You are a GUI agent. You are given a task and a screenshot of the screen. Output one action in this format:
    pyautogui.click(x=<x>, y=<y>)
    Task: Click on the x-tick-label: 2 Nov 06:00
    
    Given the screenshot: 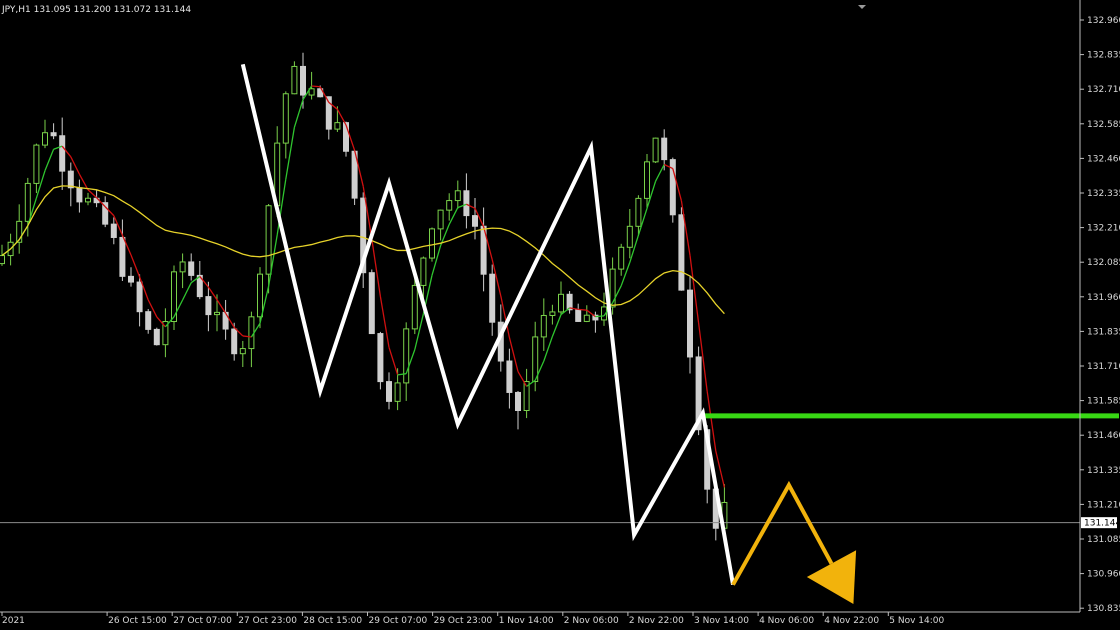 What is the action you would take?
    pyautogui.click(x=591, y=621)
    